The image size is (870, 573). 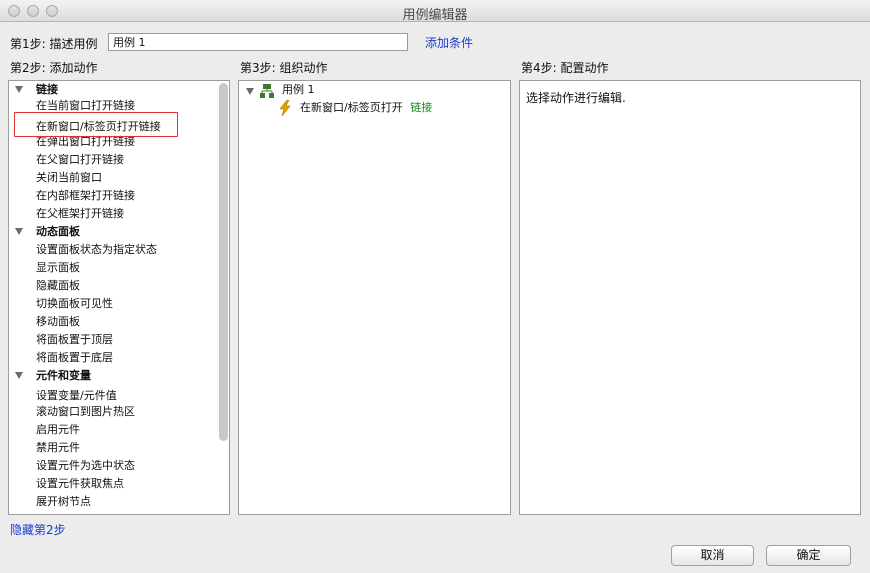 What do you see at coordinates (565, 68) in the screenshot?
I see `step4-label: 第4步: 配置动作` at bounding box center [565, 68].